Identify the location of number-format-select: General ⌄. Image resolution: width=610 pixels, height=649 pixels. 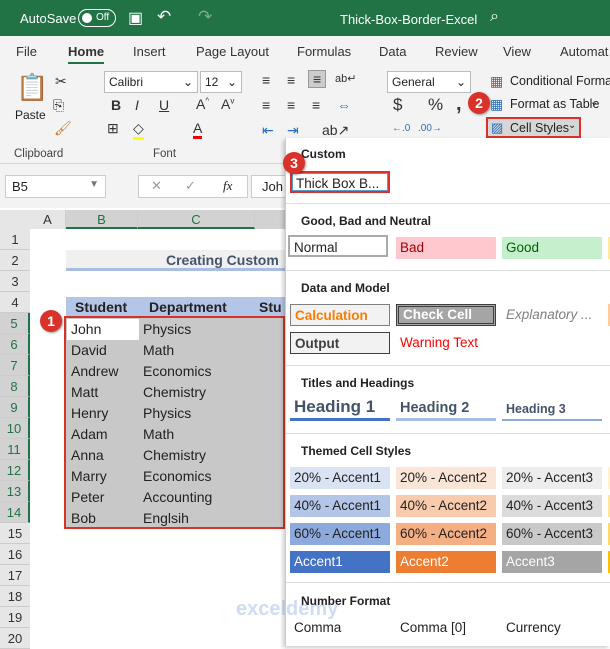
(429, 82).